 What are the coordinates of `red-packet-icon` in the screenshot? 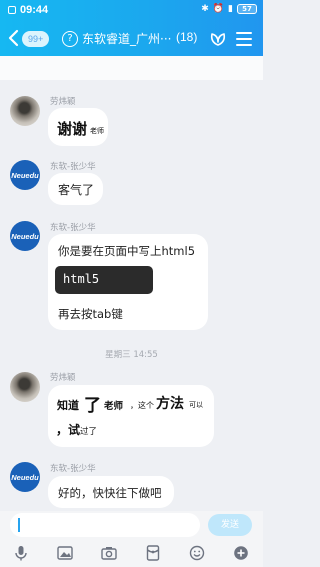 It's located at (153, 553).